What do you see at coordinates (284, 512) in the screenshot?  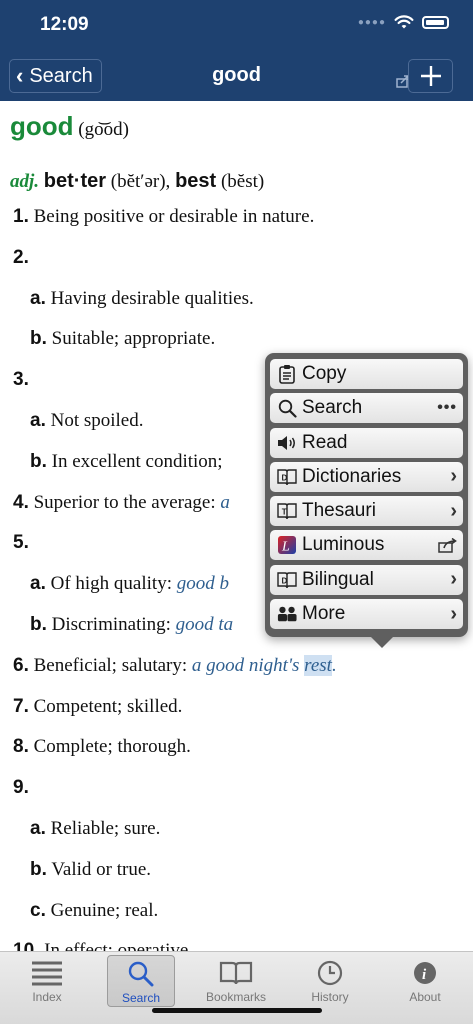 I see `svg-text: T` at bounding box center [284, 512].